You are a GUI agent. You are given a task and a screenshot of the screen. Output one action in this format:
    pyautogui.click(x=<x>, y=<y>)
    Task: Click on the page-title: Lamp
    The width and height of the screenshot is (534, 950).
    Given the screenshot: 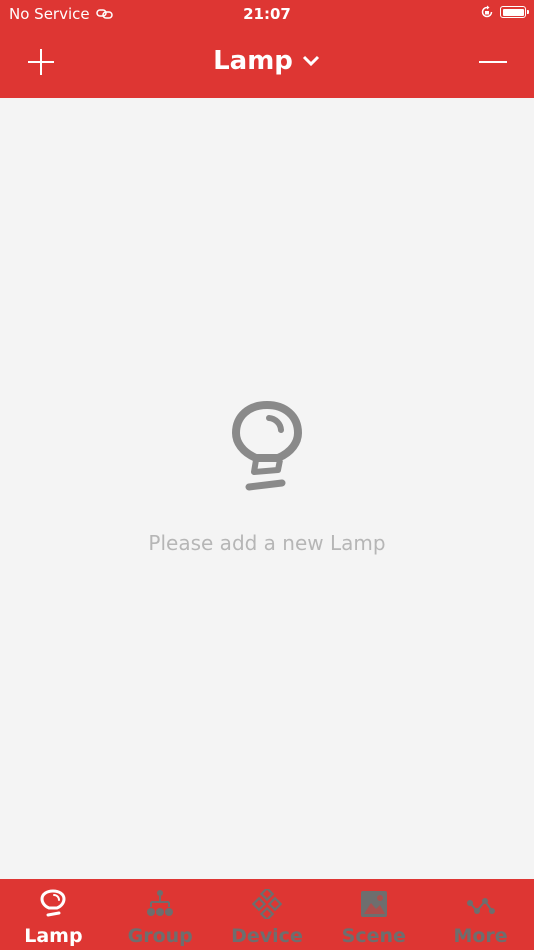 What is the action you would take?
    pyautogui.click(x=253, y=61)
    